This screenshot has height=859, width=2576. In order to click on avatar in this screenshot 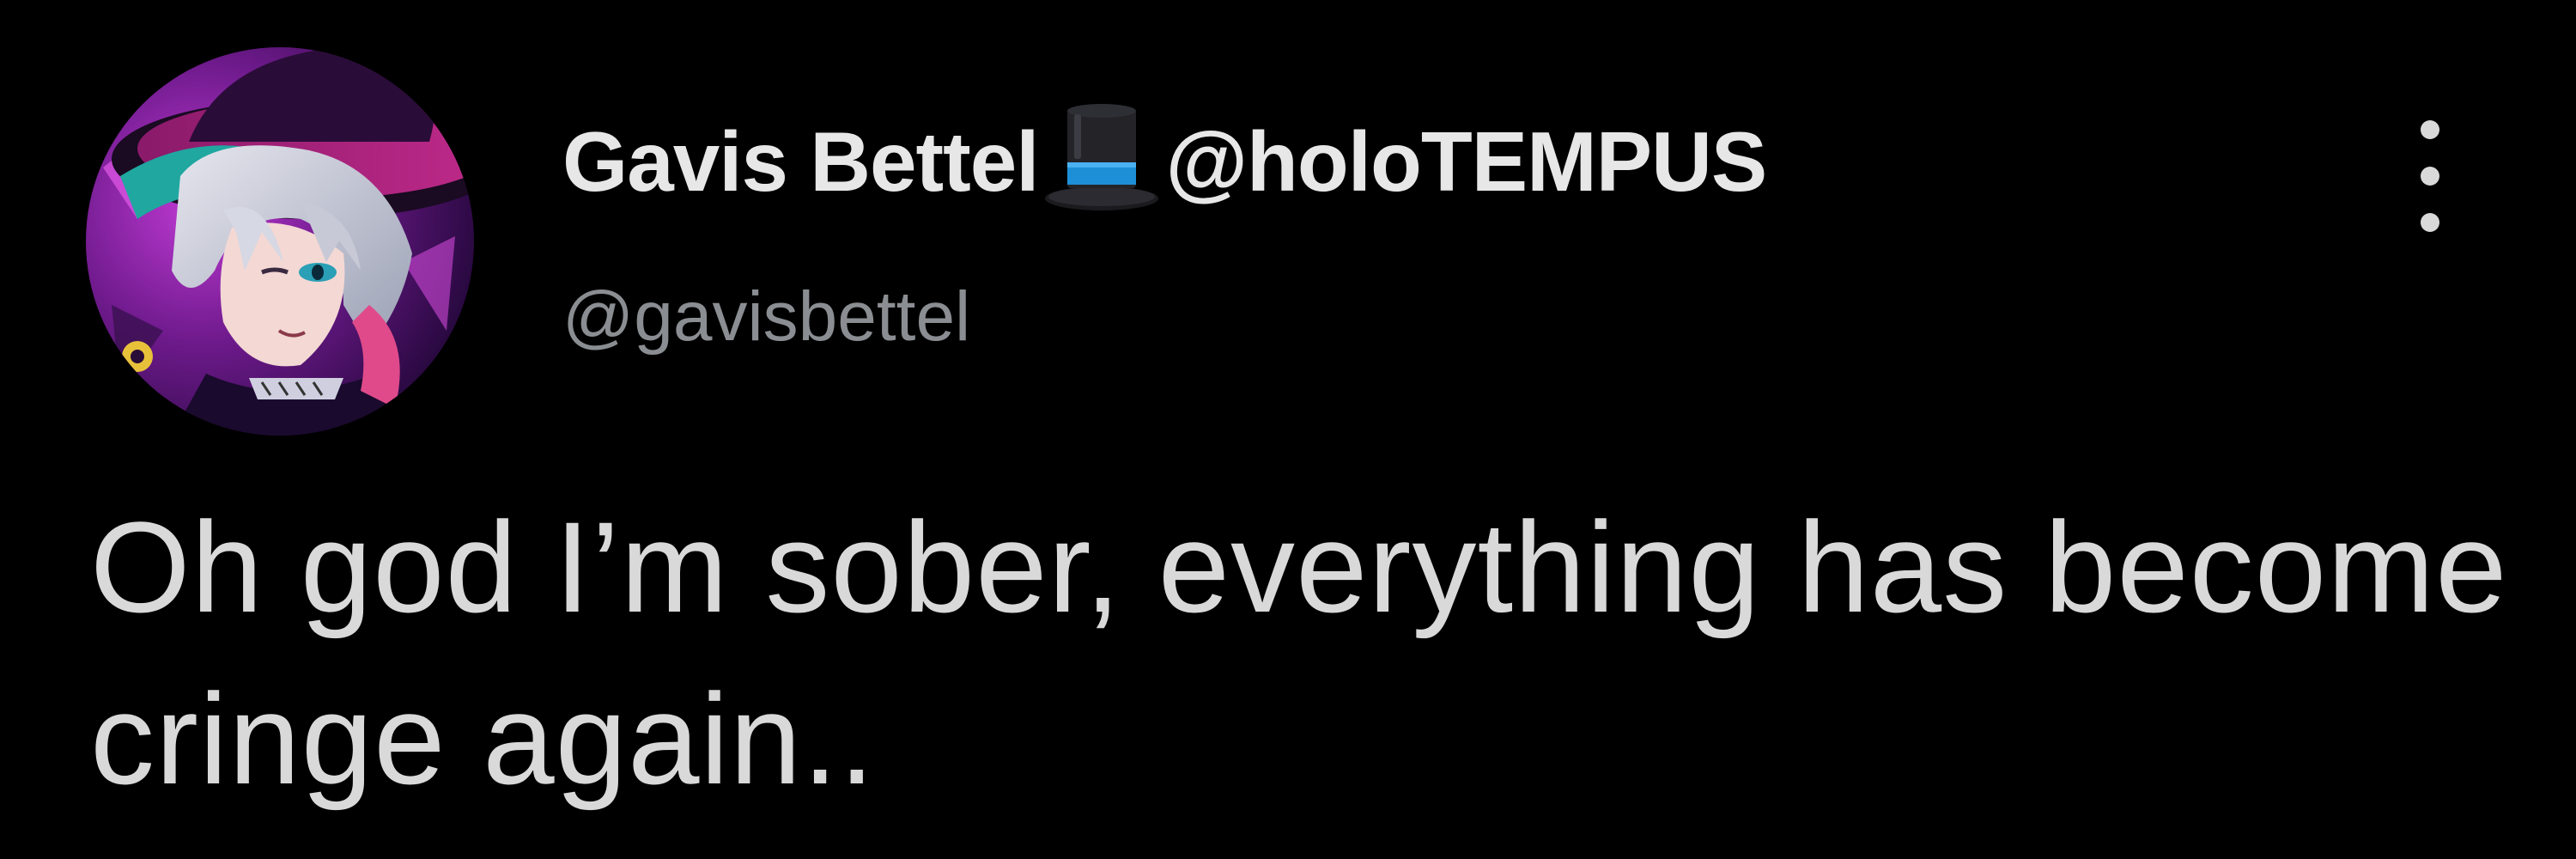, I will do `click(280, 241)`.